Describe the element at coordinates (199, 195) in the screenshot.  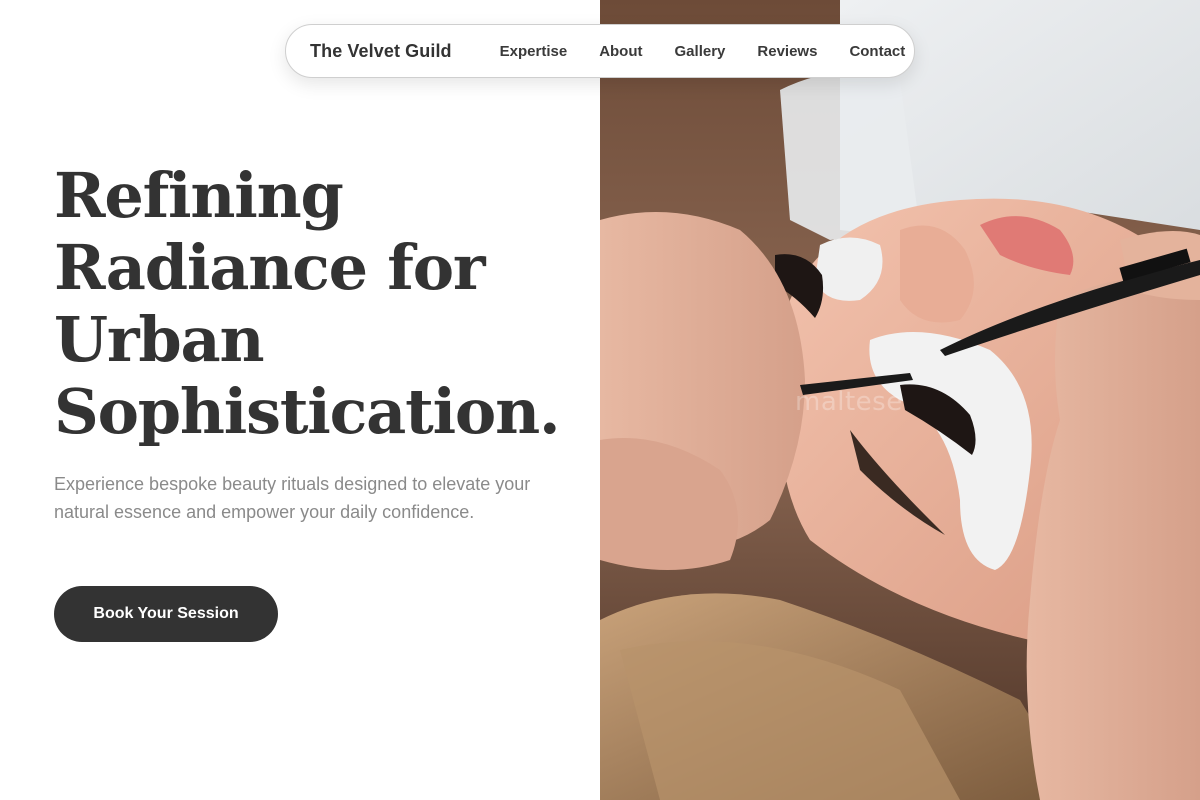
I see `hero-title-line: Refining` at that location.